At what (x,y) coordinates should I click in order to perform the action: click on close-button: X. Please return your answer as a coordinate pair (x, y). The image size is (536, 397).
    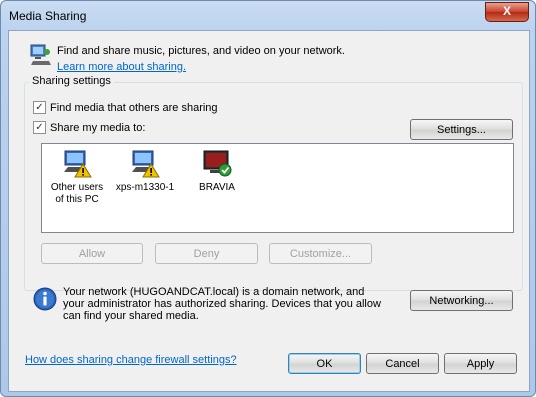
    Looking at the image, I should click on (507, 12).